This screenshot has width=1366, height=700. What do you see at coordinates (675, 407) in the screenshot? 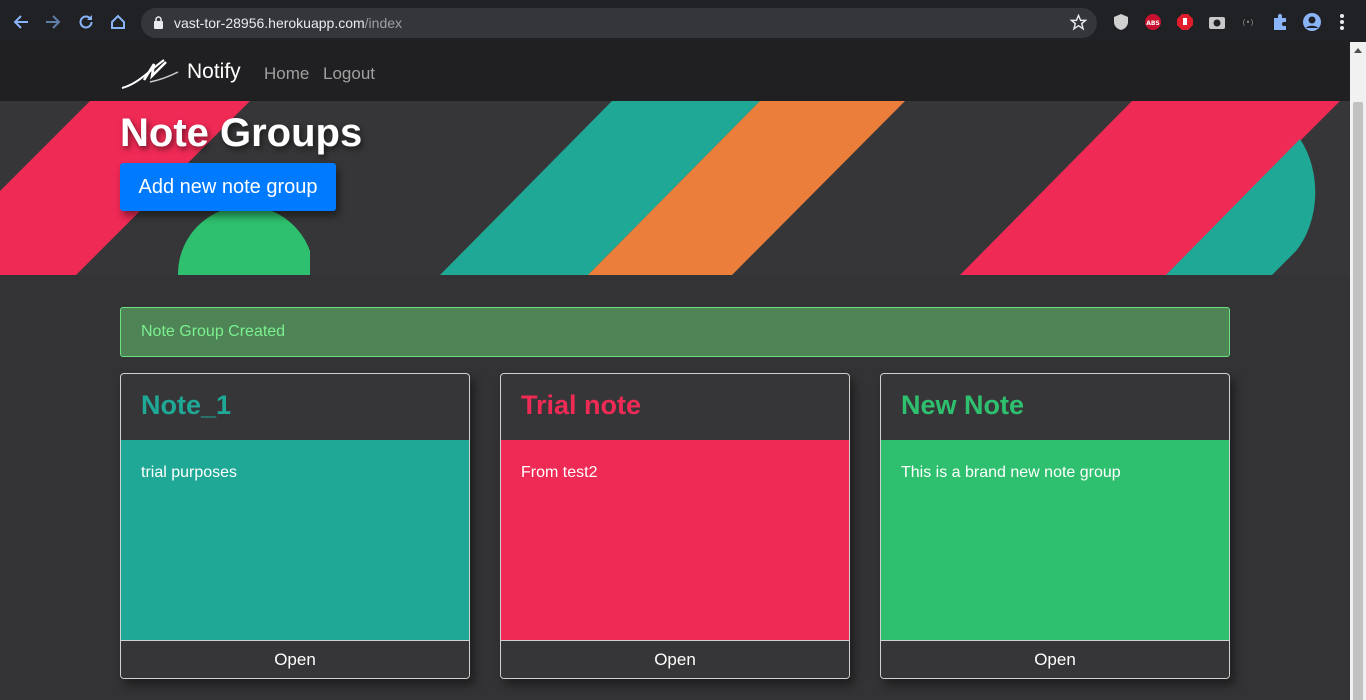
I see `card-header: Trial note` at bounding box center [675, 407].